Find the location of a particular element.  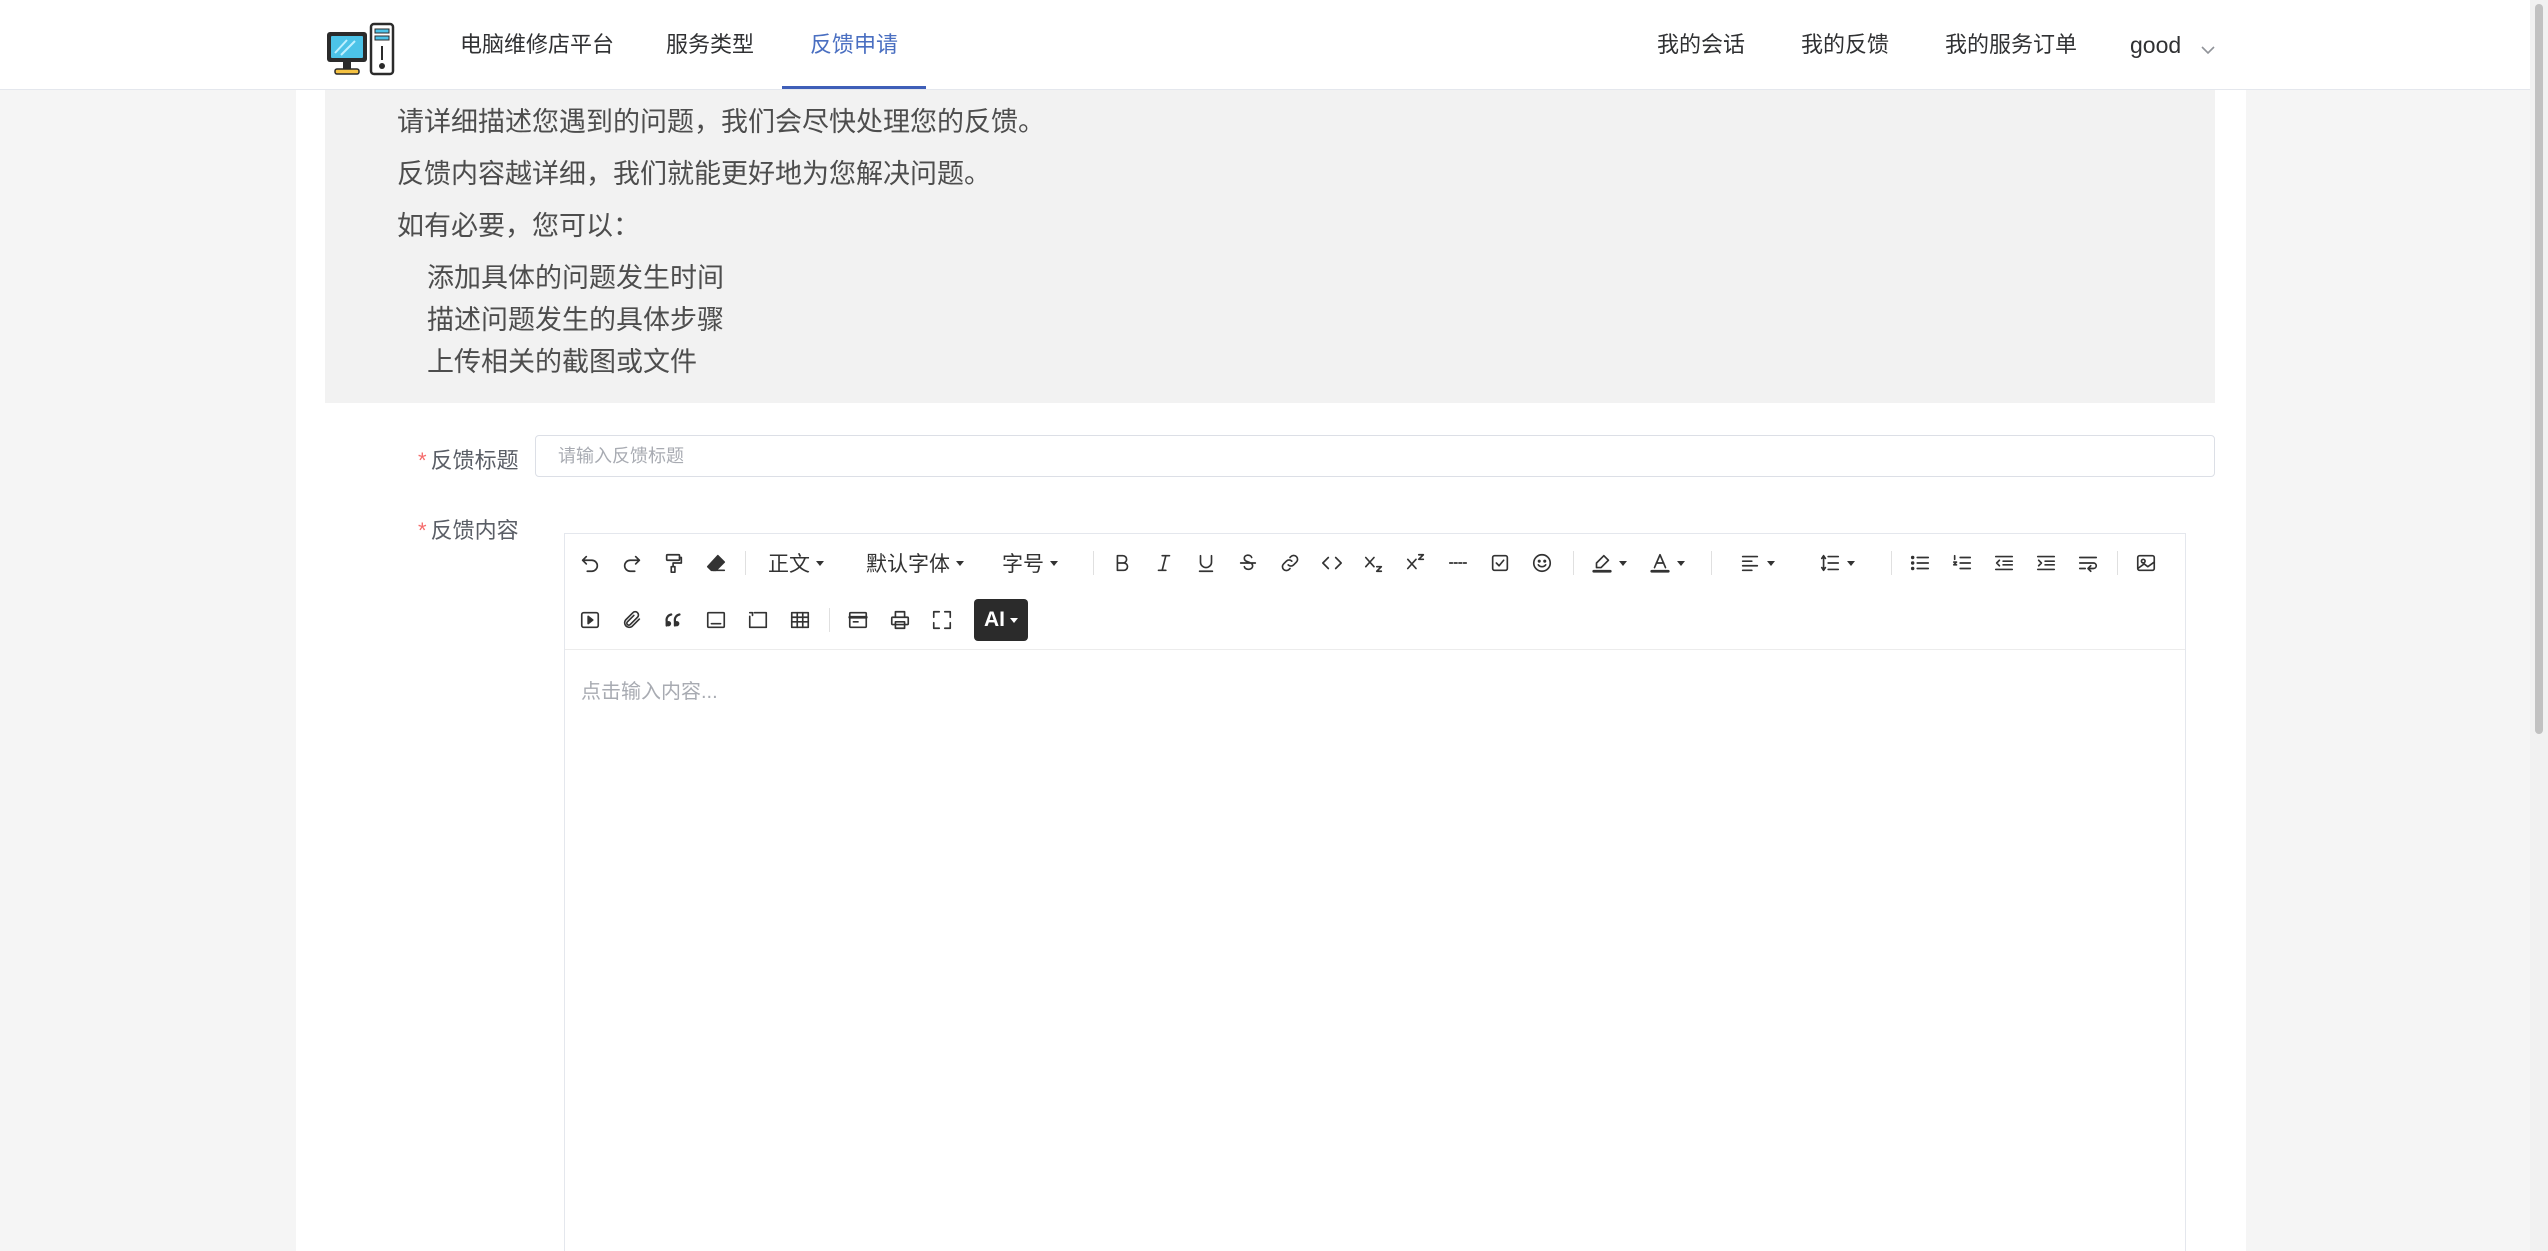

preview-icon is located at coordinates (858, 620).